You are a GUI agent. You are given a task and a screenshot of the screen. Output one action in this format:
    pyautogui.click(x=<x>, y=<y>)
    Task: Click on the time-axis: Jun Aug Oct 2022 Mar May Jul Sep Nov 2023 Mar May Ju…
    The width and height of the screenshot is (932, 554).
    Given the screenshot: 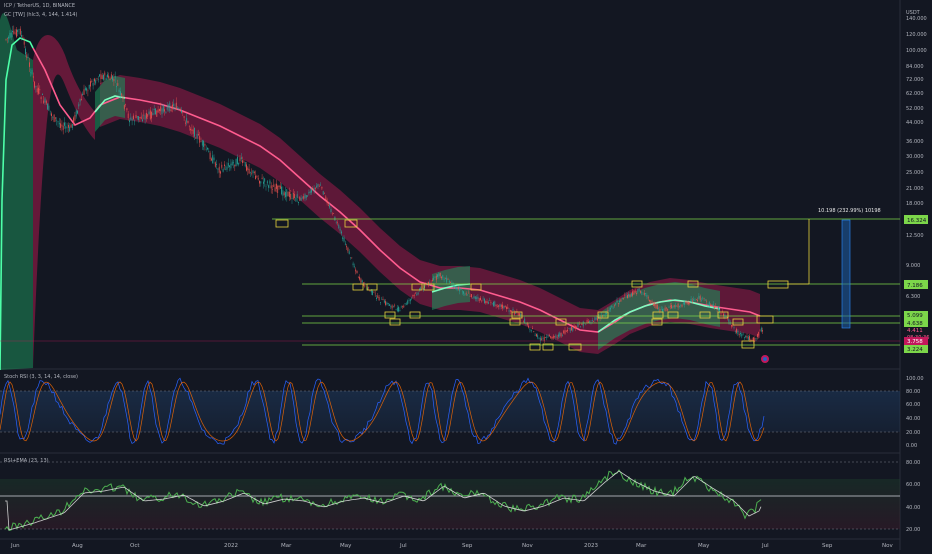 What is the action you would take?
    pyautogui.click(x=451, y=546)
    